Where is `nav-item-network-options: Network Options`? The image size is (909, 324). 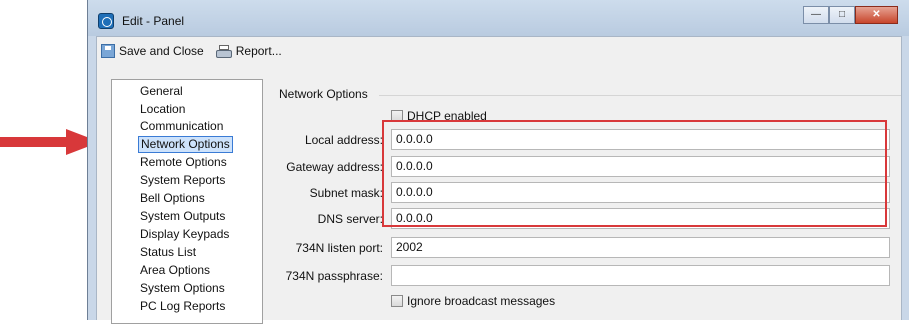
nav-item-network-options: Network Options is located at coordinates (185, 144).